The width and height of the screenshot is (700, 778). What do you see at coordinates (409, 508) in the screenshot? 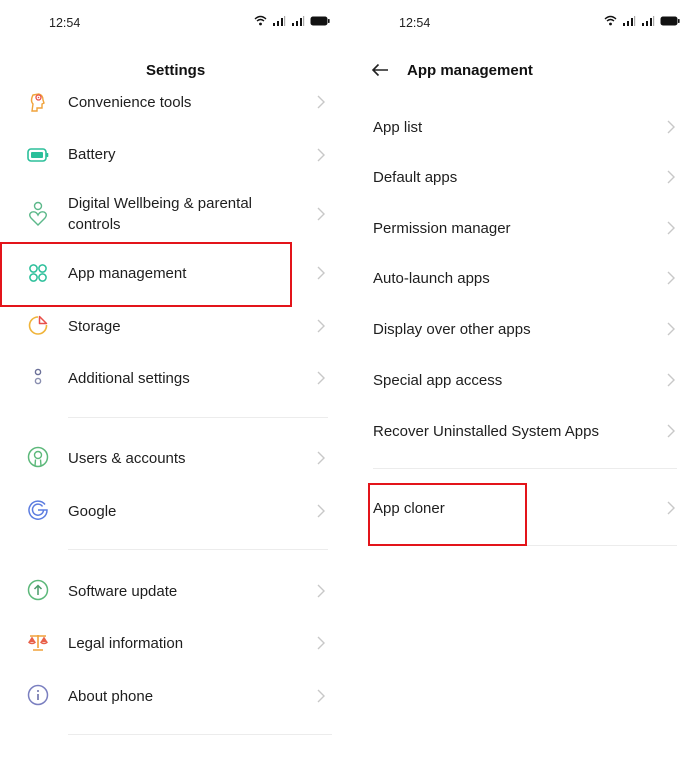
I see `item-label: App cloner` at bounding box center [409, 508].